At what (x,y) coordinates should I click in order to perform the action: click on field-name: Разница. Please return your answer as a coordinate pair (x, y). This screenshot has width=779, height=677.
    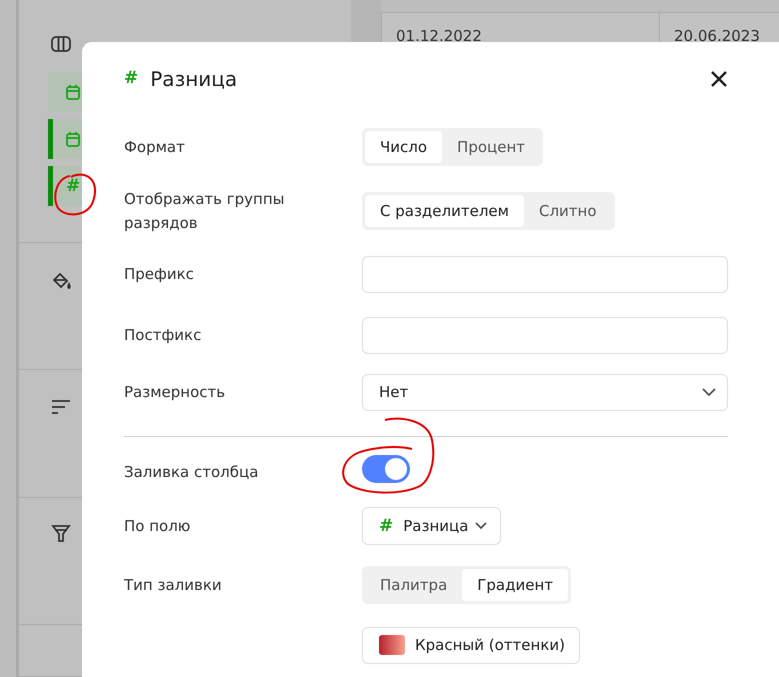
    Looking at the image, I should click on (435, 526).